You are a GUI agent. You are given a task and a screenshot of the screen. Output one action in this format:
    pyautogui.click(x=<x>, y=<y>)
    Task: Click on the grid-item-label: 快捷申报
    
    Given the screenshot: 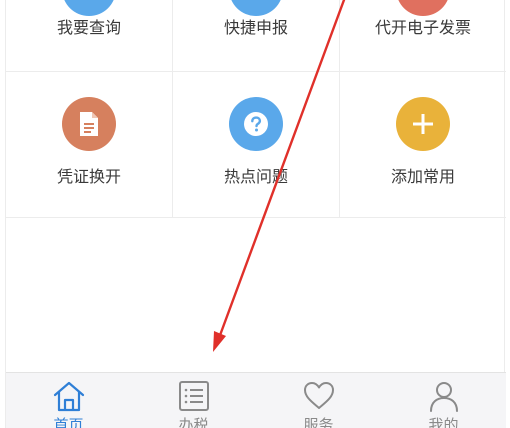 What is the action you would take?
    pyautogui.click(x=255, y=27)
    